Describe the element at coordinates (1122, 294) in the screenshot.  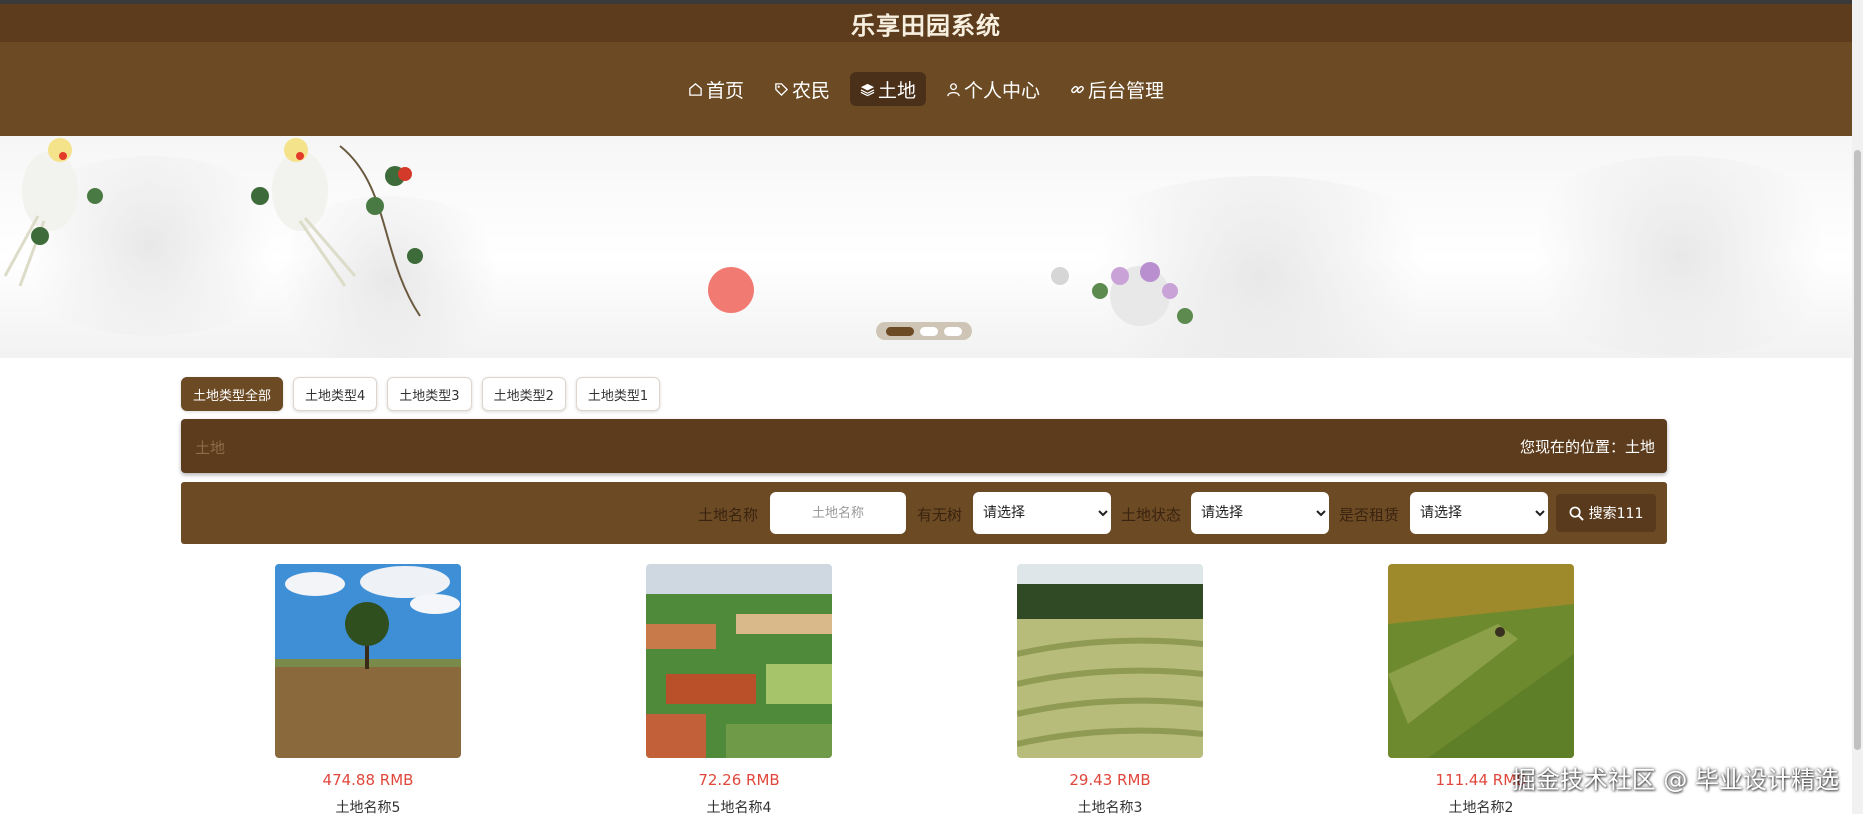
I see `banner-flowers-illustration` at that location.